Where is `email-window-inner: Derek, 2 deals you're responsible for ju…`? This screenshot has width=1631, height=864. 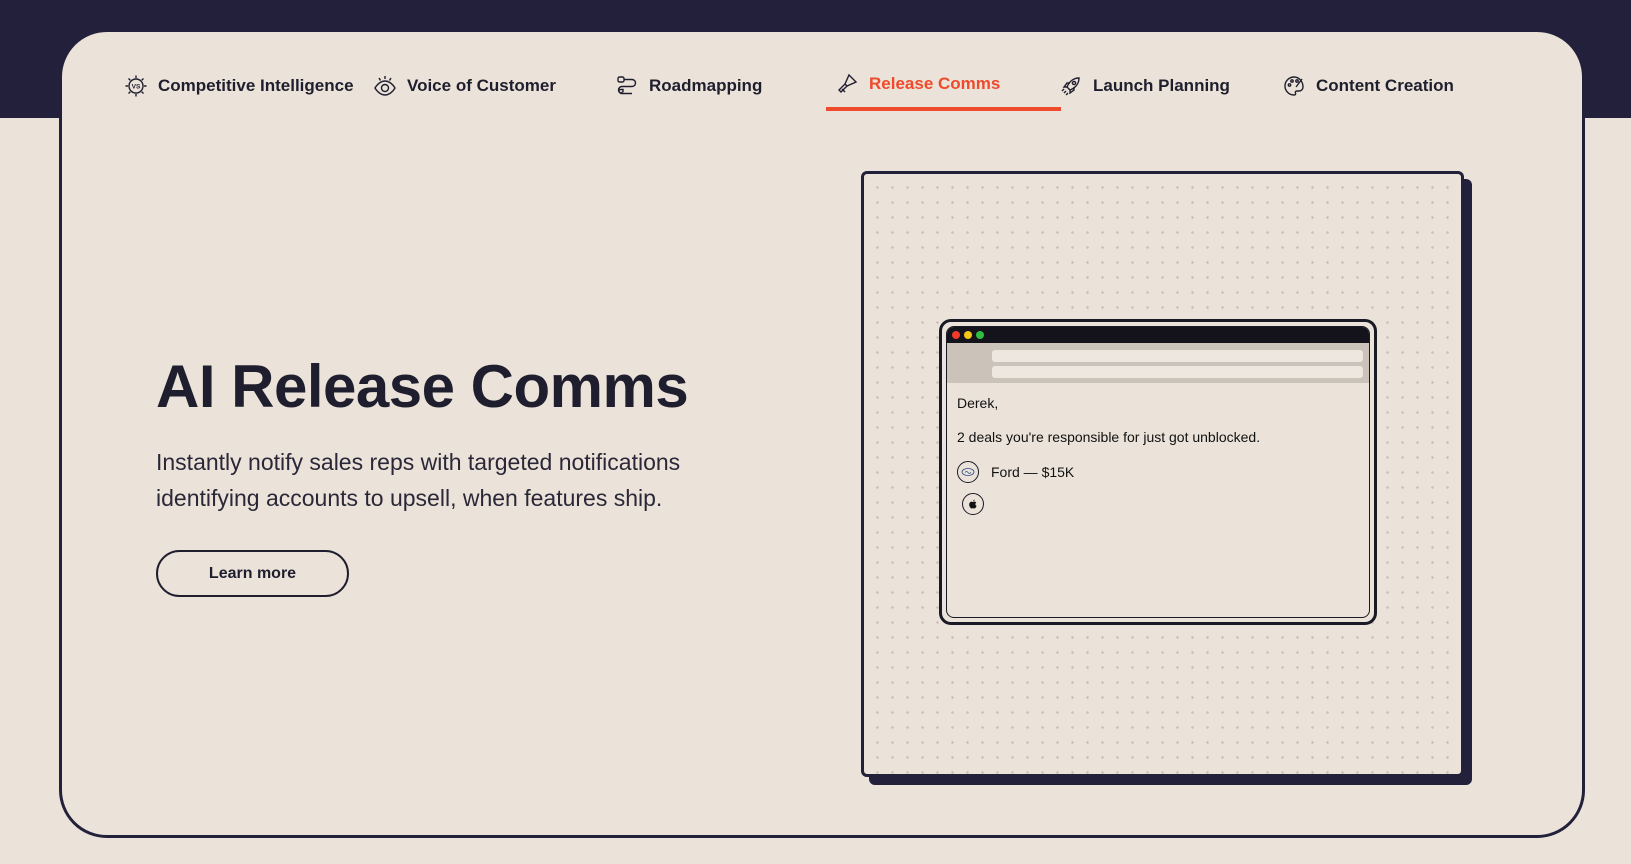
email-window-inner: Derek, 2 deals you're responsible for ju… is located at coordinates (1158, 472).